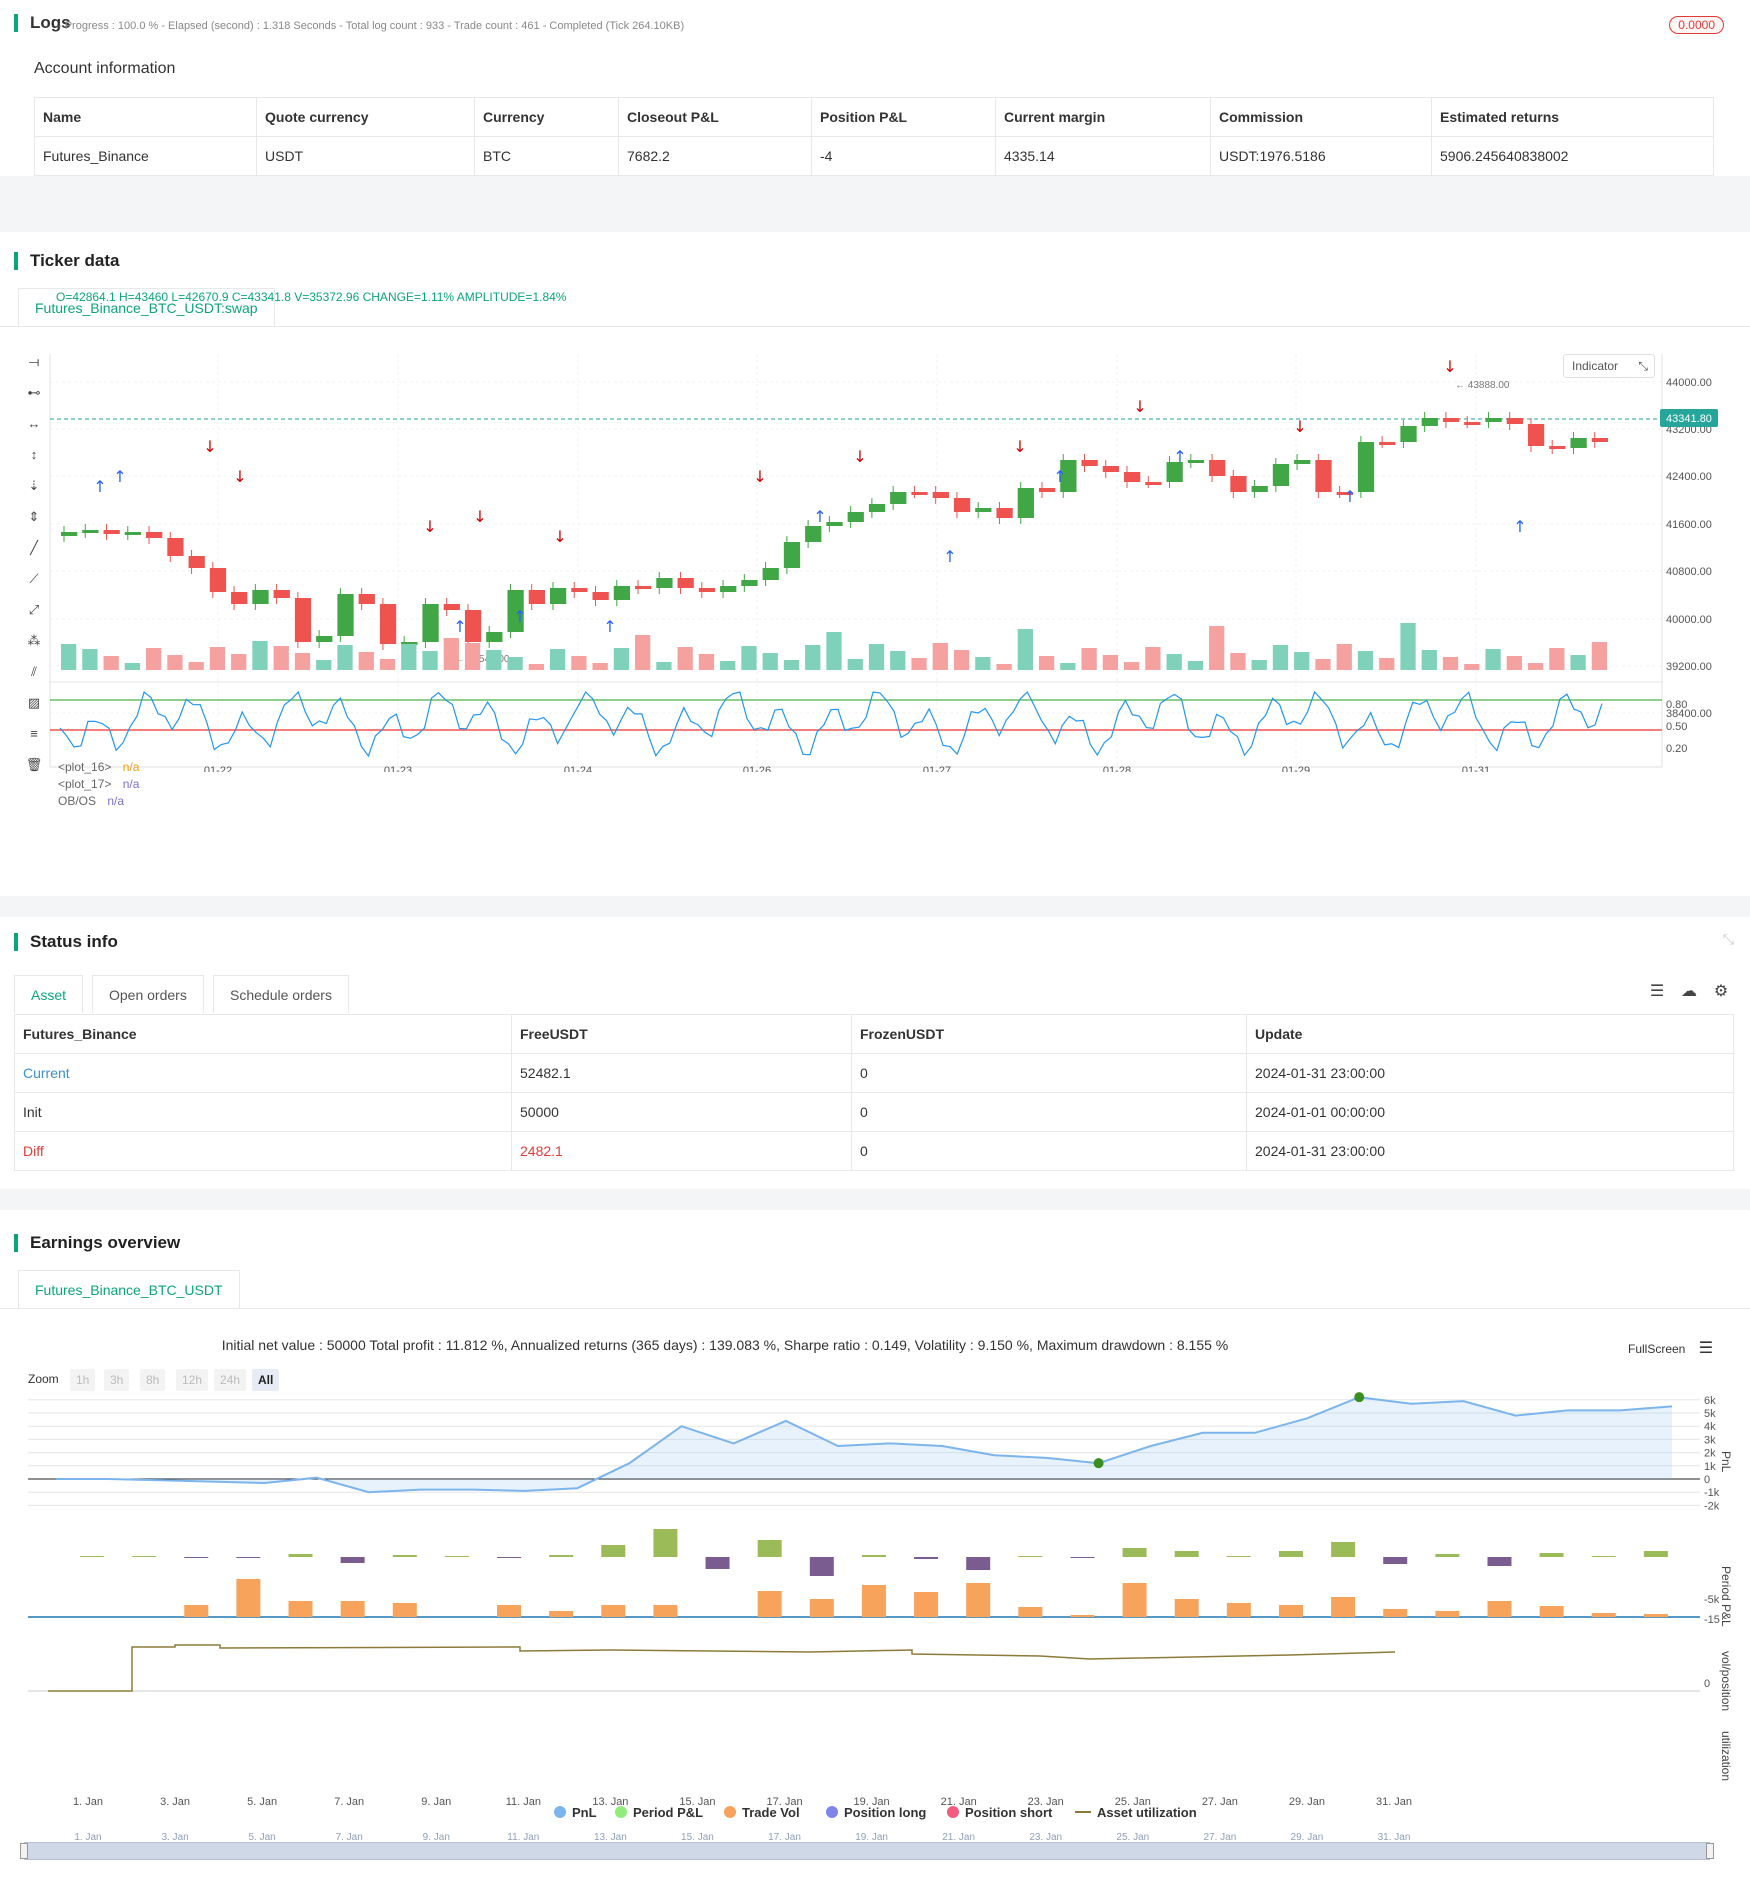 Image resolution: width=1750 pixels, height=1891 pixels. What do you see at coordinates (1670, 1348) in the screenshot?
I see `fullscreen-button: FullScreen ☰` at bounding box center [1670, 1348].